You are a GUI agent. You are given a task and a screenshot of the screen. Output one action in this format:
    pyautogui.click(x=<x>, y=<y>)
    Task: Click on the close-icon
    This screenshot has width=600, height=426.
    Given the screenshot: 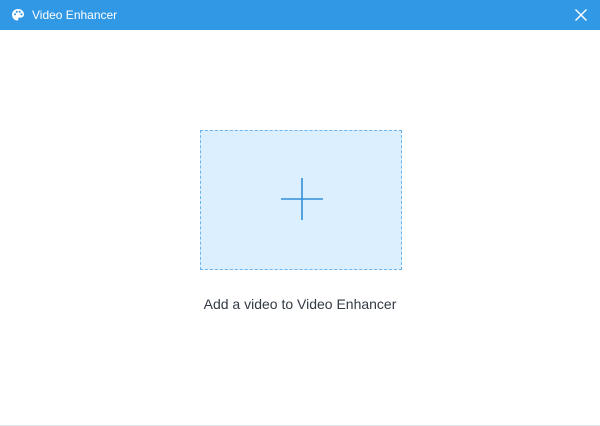 What is the action you would take?
    pyautogui.click(x=581, y=15)
    